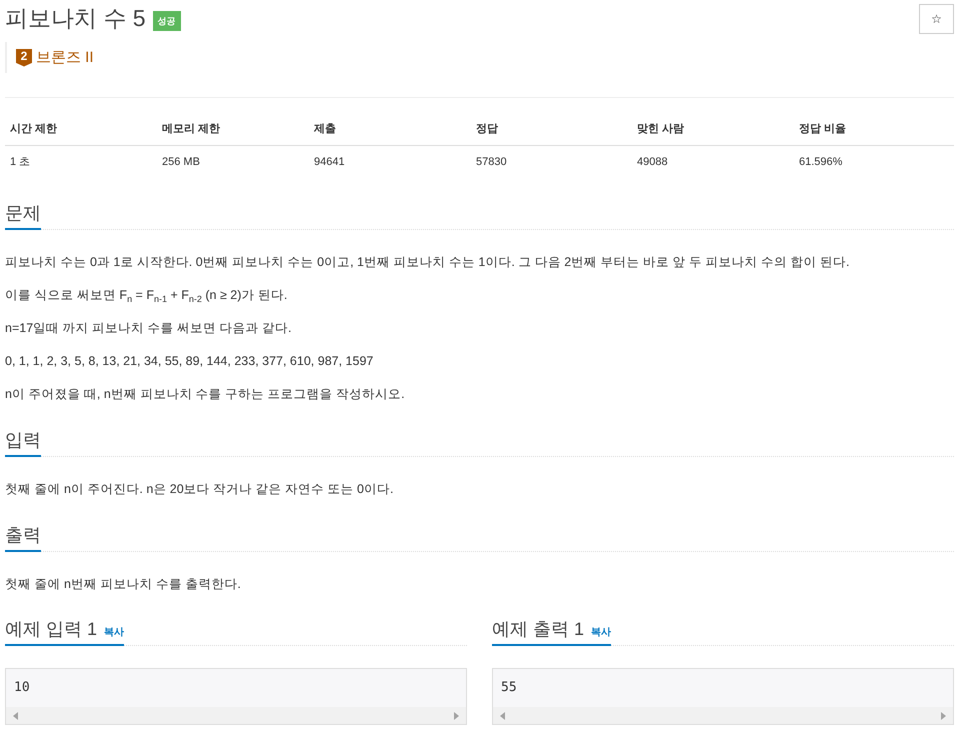  What do you see at coordinates (23, 215) in the screenshot?
I see `section-heading: 문제` at bounding box center [23, 215].